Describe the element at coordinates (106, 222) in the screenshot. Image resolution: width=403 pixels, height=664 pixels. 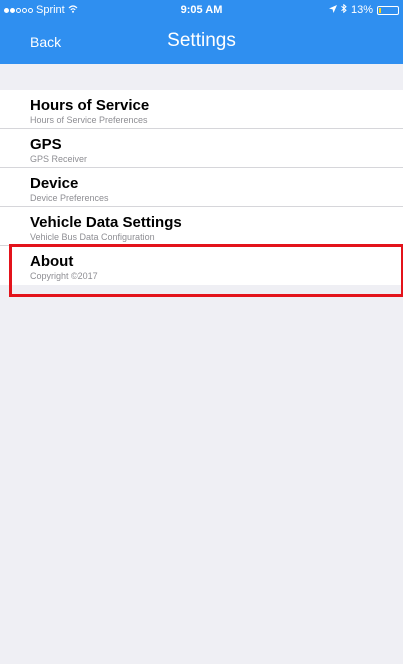
I see `settings-item-title: Vehicle Data Settings` at that location.